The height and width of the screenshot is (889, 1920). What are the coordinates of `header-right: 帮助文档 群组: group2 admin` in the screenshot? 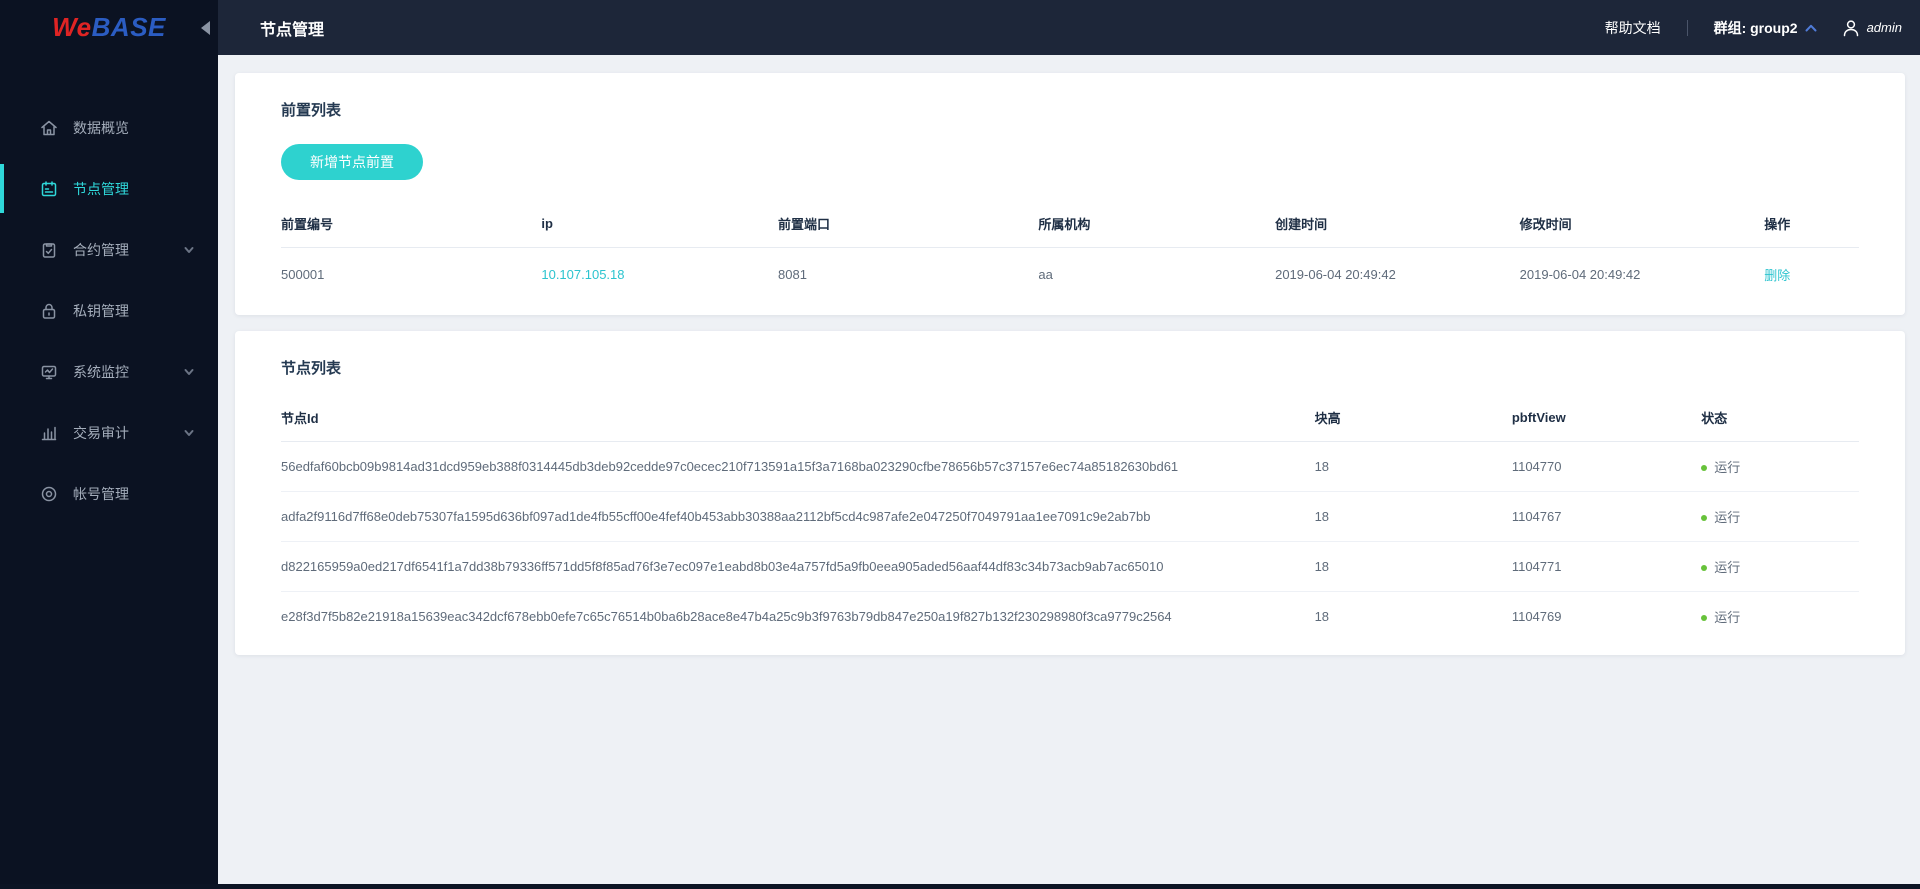 It's located at (1753, 28).